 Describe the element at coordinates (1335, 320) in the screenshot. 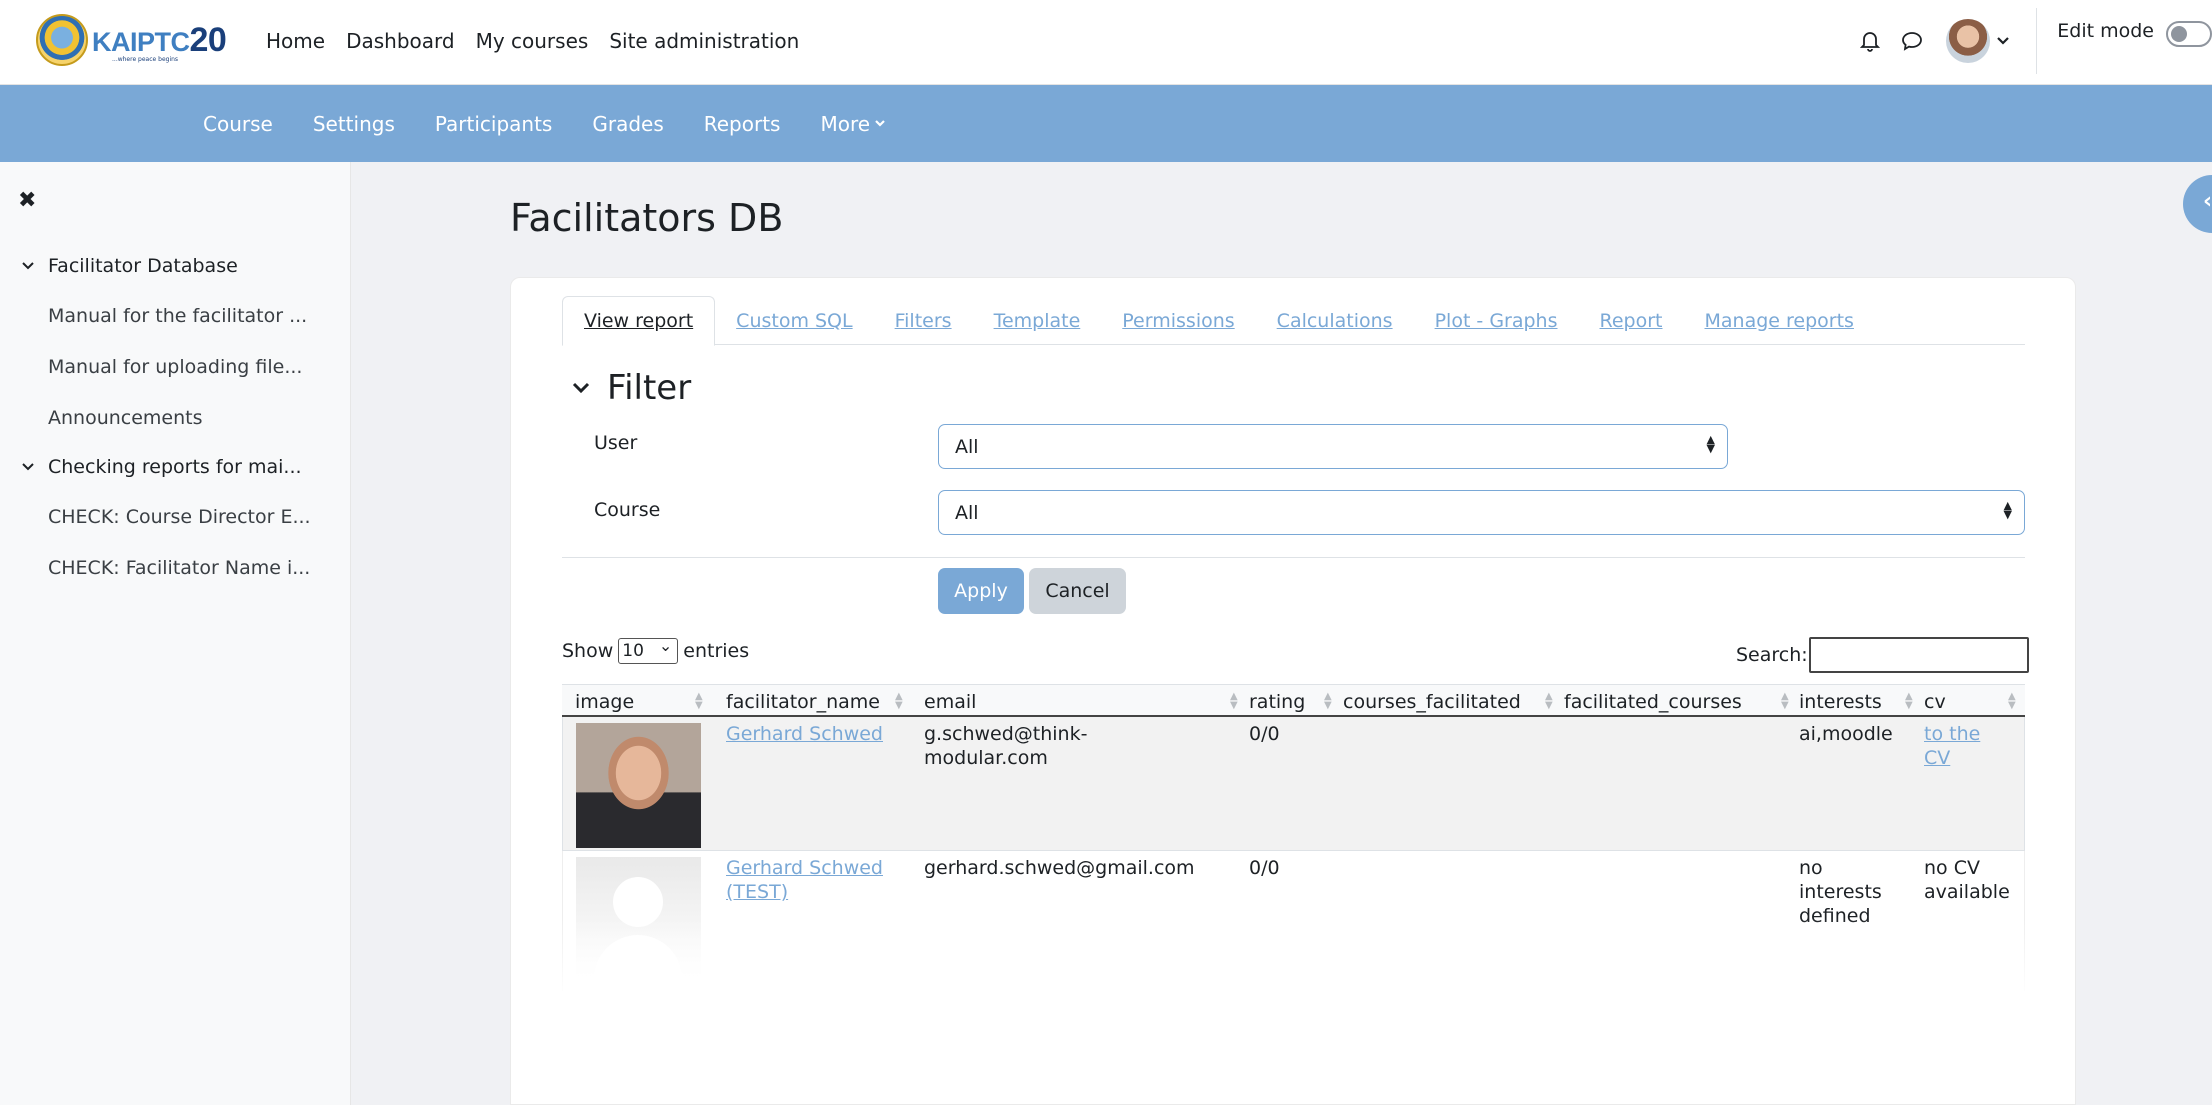

I see `tab-calculations: Calculations` at that location.